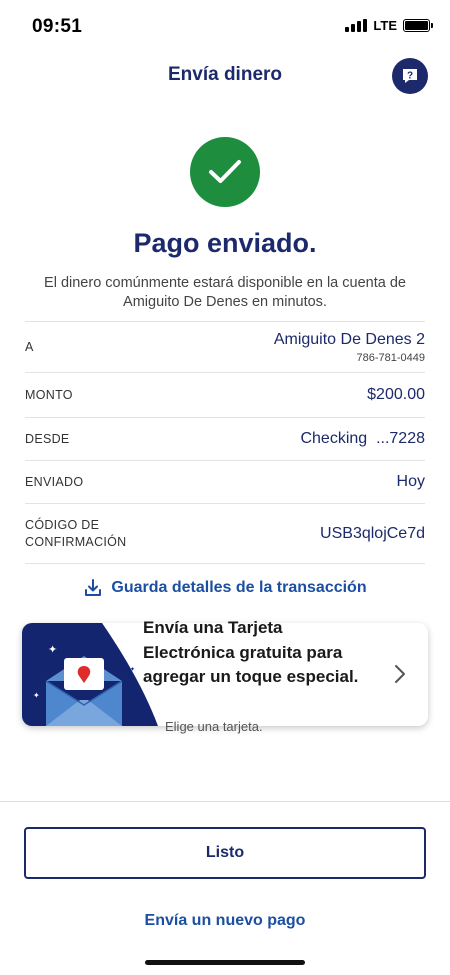  I want to click on from-label: DESDE, so click(47, 439).